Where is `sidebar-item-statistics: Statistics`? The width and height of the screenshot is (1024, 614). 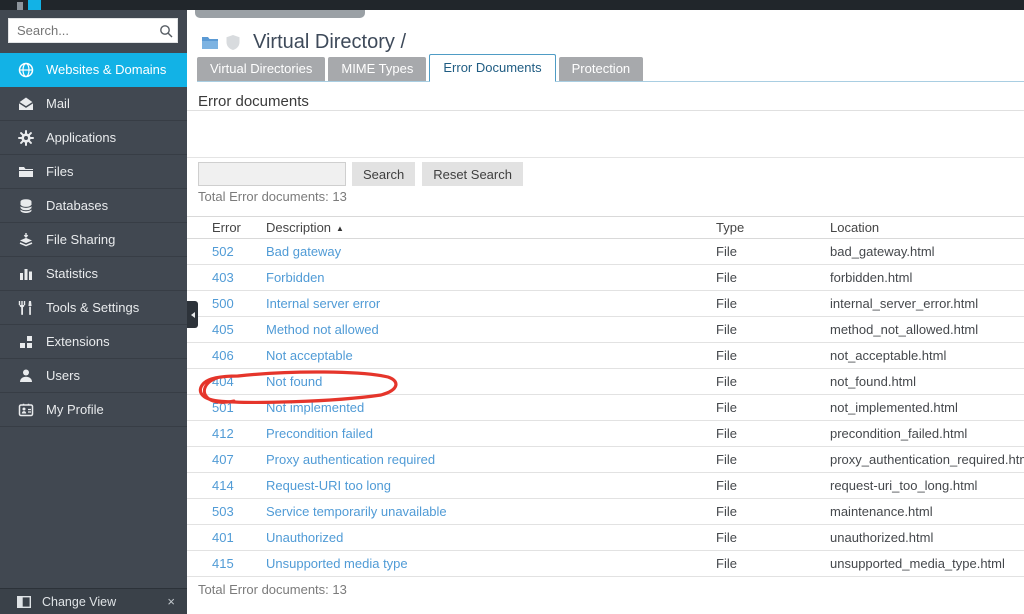 sidebar-item-statistics: Statistics is located at coordinates (93, 274).